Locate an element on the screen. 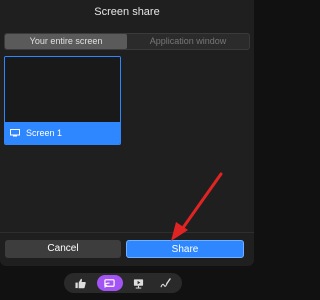 Image resolution: width=320 pixels, height=300 pixels. present-button is located at coordinates (139, 283).